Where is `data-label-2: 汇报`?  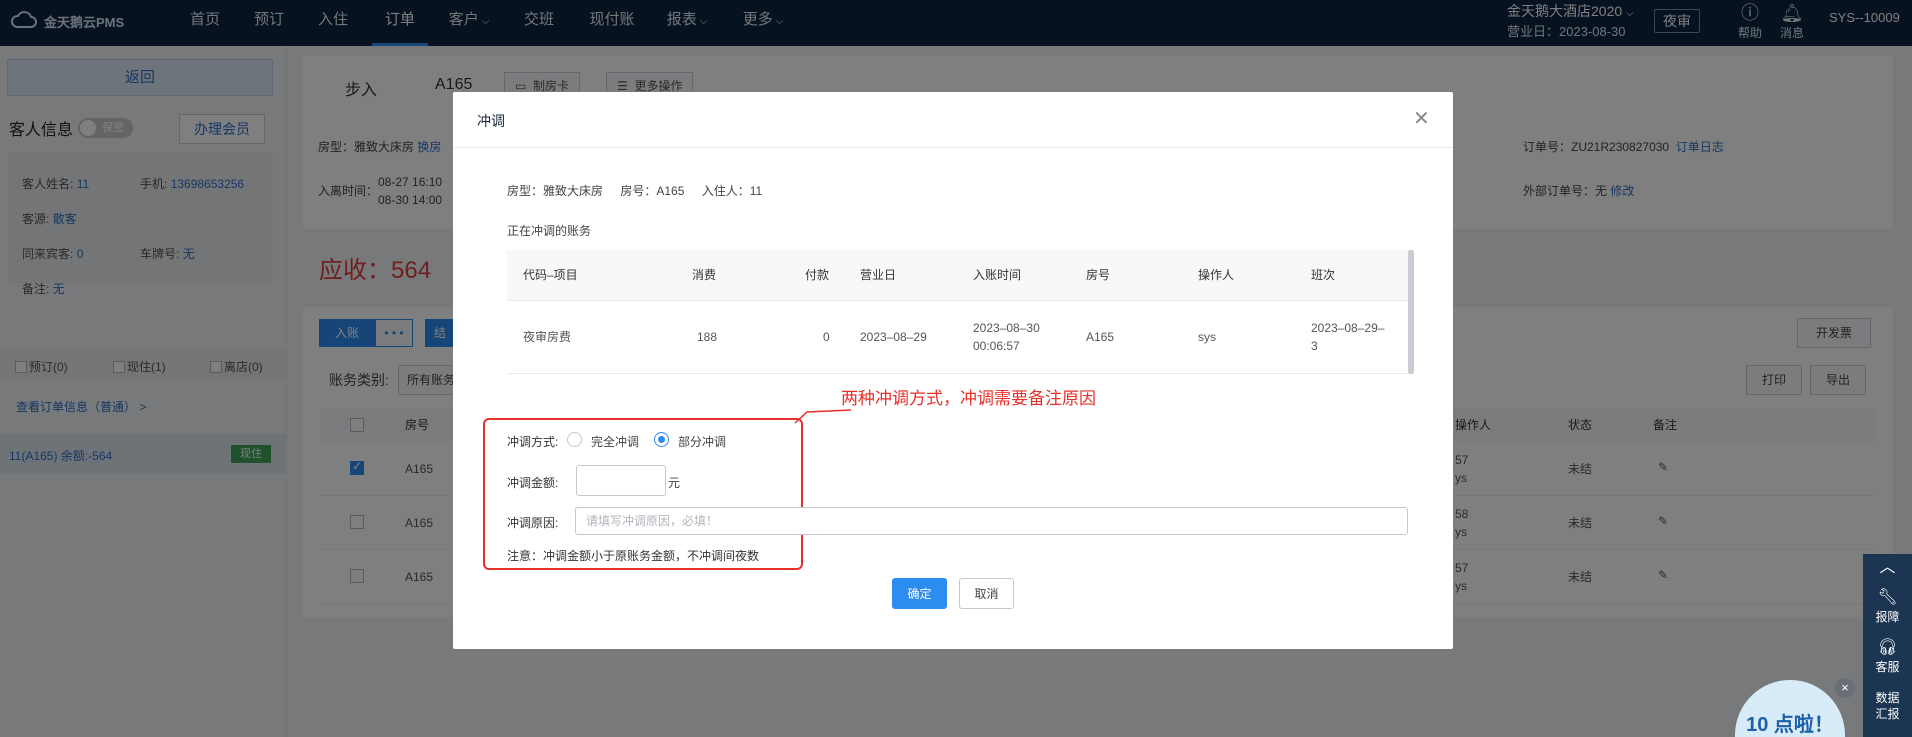
data-label-2: 汇报 is located at coordinates (1887, 714).